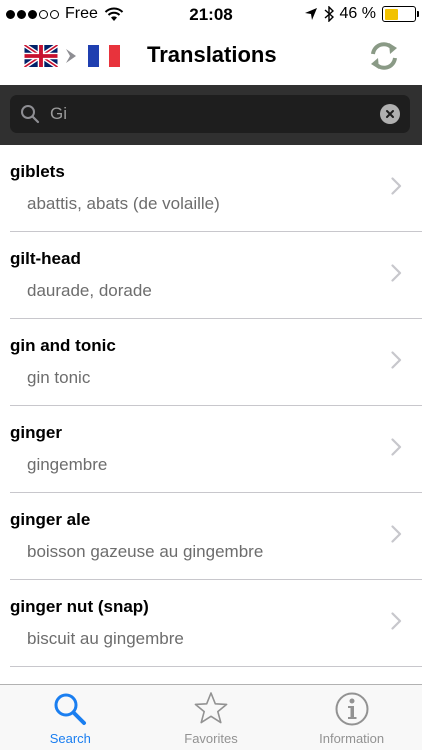  I want to click on nav-bar: Translations, so click(211, 57).